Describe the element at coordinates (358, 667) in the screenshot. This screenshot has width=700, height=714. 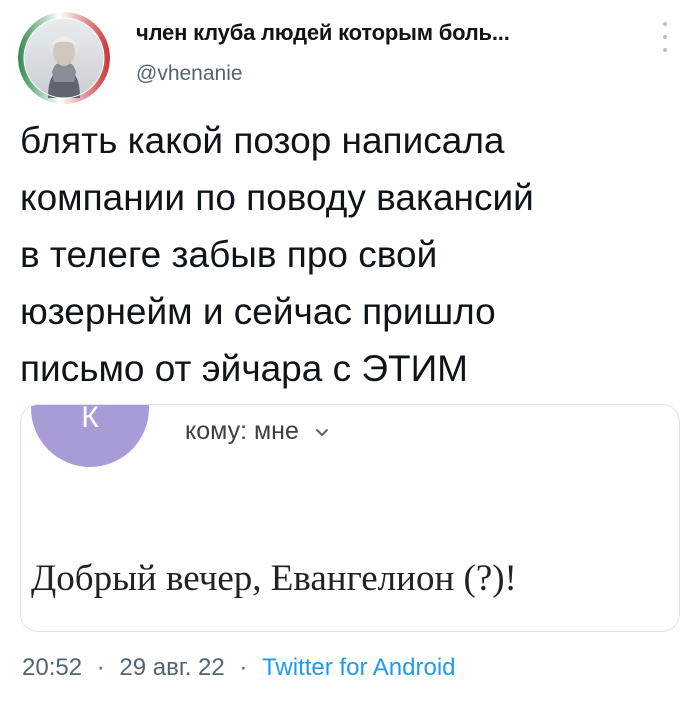
I see `tweet-source-link: Twitter for Android` at that location.